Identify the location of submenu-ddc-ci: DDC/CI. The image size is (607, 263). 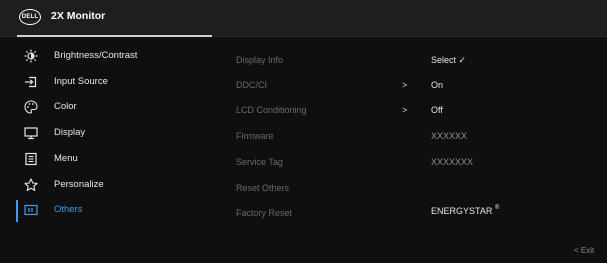
(251, 85).